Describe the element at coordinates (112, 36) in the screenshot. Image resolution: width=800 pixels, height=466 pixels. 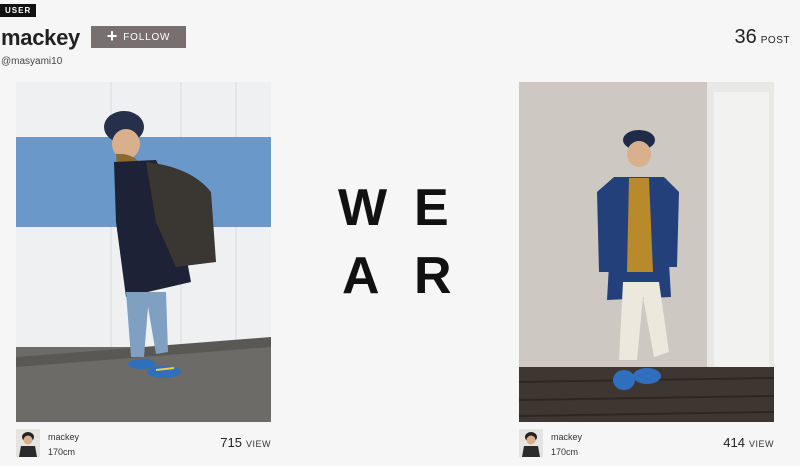
I see `plus-icon: +` at that location.